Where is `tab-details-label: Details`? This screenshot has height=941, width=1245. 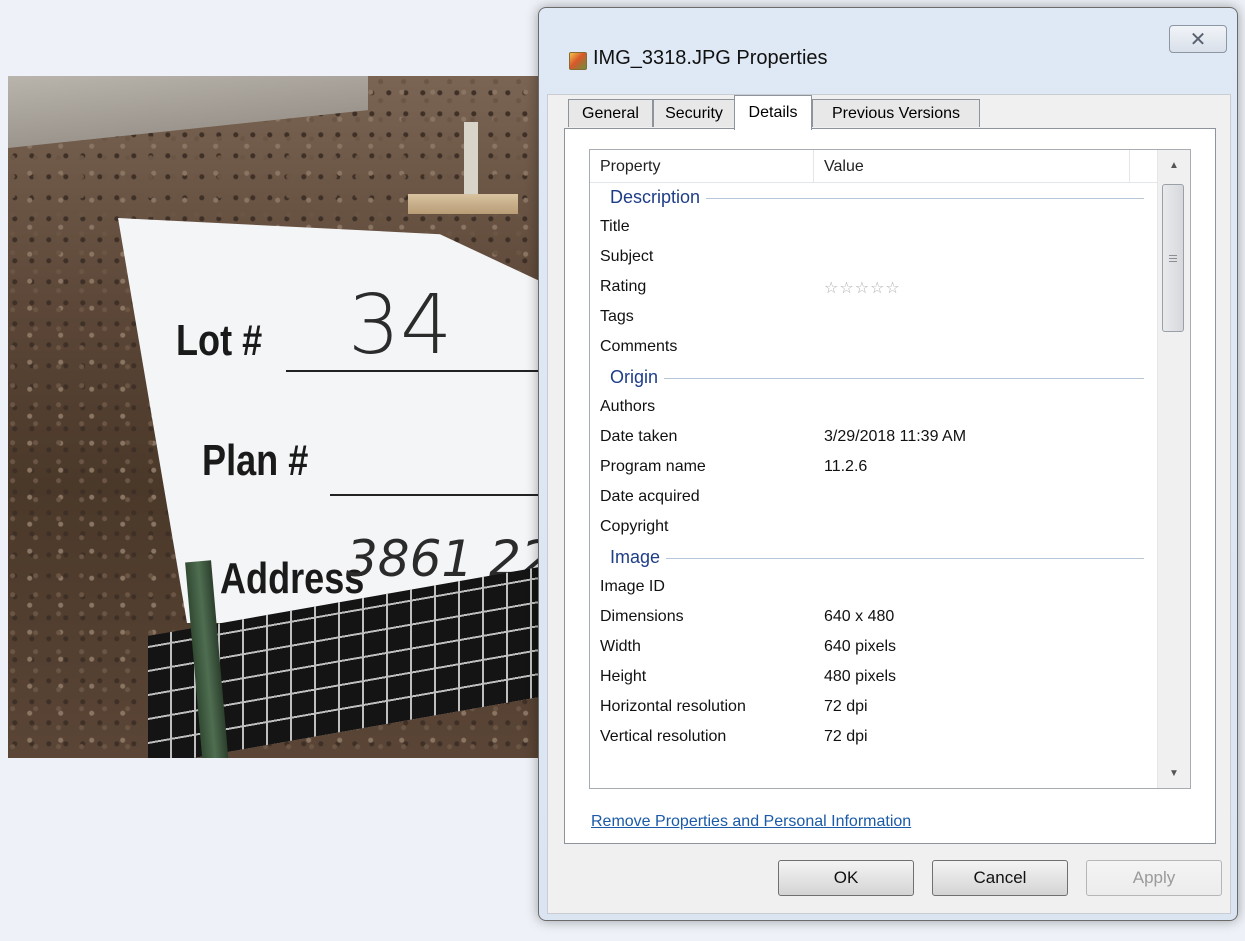 tab-details-label: Details is located at coordinates (773, 112).